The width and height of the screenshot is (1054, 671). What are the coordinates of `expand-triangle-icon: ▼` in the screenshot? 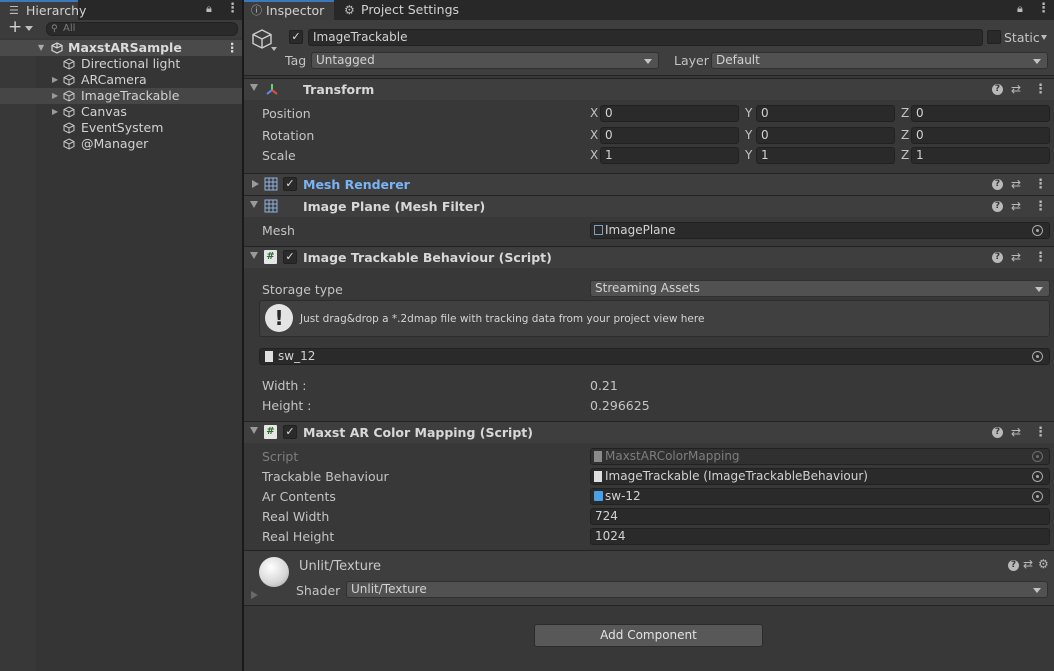 It's located at (41, 48).